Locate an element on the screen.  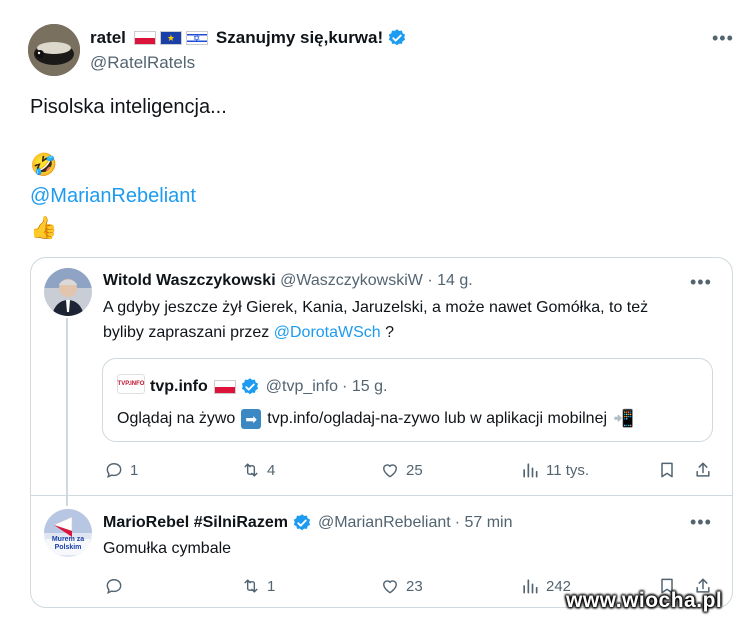
tvp-logo-text: TVP.INFO is located at coordinates (131, 384).